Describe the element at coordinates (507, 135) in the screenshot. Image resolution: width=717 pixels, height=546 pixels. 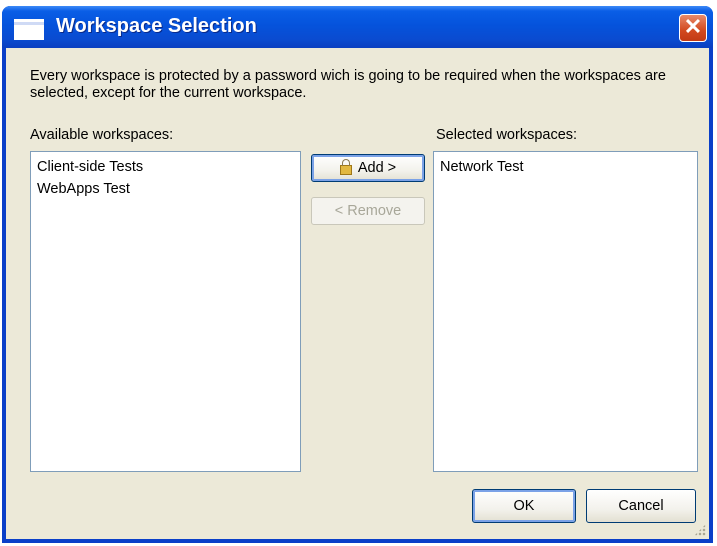
I see `selected-workspaces-label: Selected workspaces:` at that location.